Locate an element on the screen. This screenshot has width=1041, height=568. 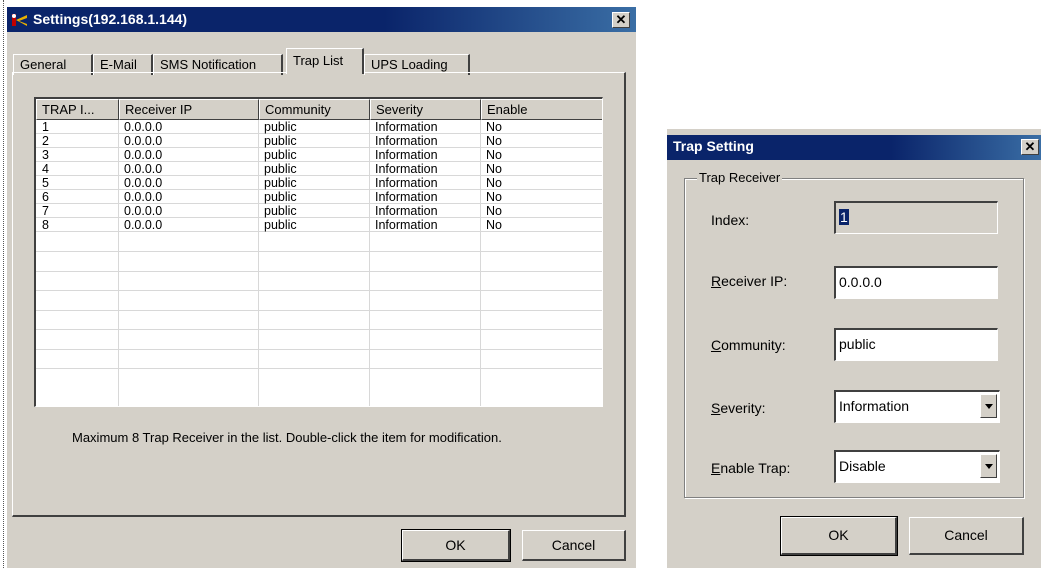
tab-ups-loading-label: UPS Loading is located at coordinates (409, 64).